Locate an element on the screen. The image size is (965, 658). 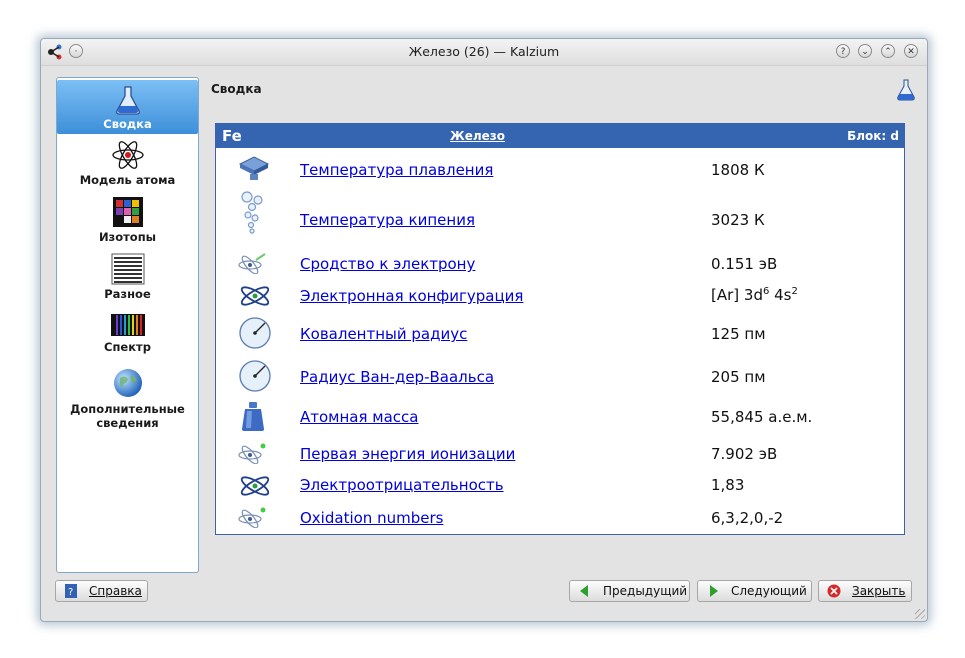
previous-button: Предыдущий is located at coordinates (629, 591).